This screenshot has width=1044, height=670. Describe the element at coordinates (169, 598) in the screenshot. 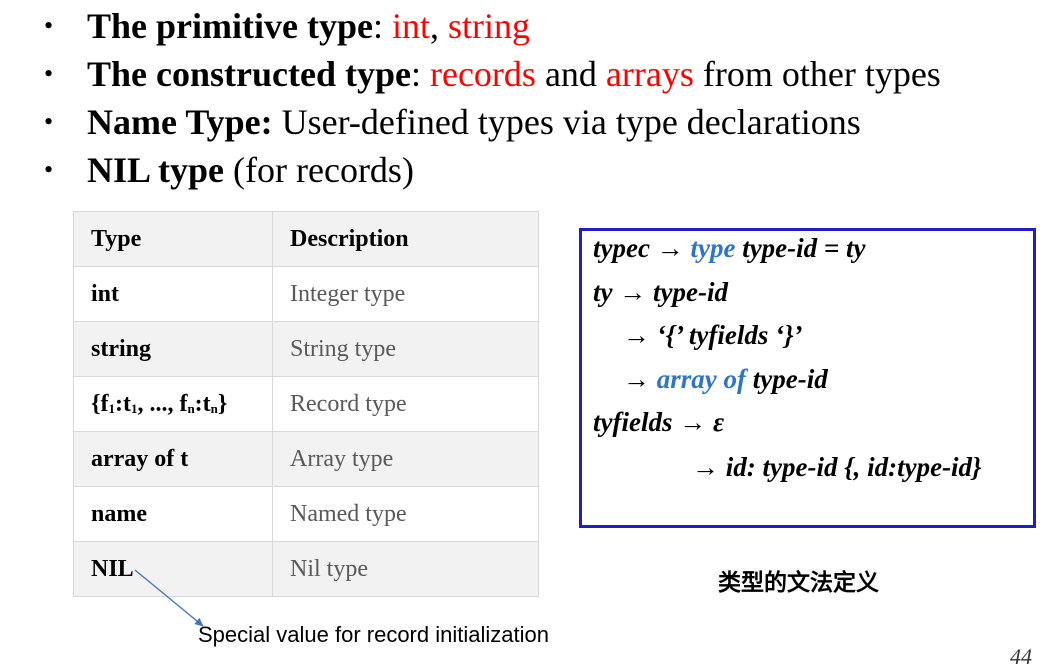

I see `annotation-arrow-icon` at that location.